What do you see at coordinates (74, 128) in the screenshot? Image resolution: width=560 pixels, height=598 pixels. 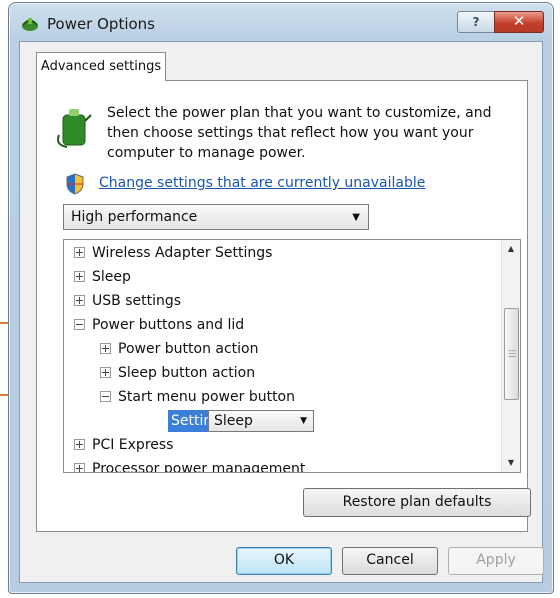 I see `battery-plug-icon` at bounding box center [74, 128].